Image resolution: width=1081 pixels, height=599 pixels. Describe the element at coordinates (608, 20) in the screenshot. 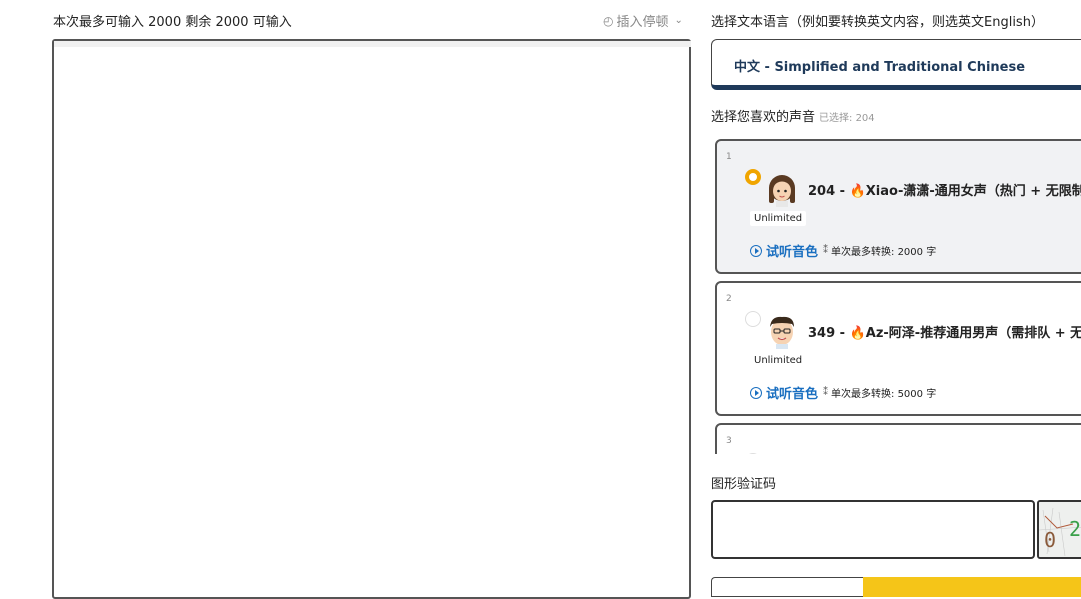

I see `clock-icon: ◴` at that location.